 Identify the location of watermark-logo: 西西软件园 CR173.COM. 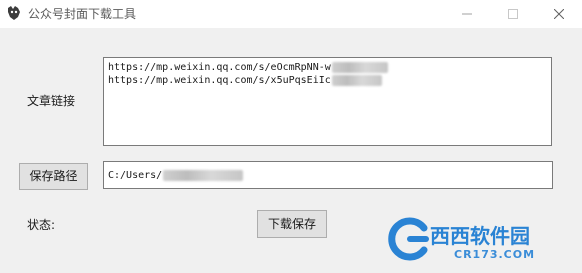
(483, 240).